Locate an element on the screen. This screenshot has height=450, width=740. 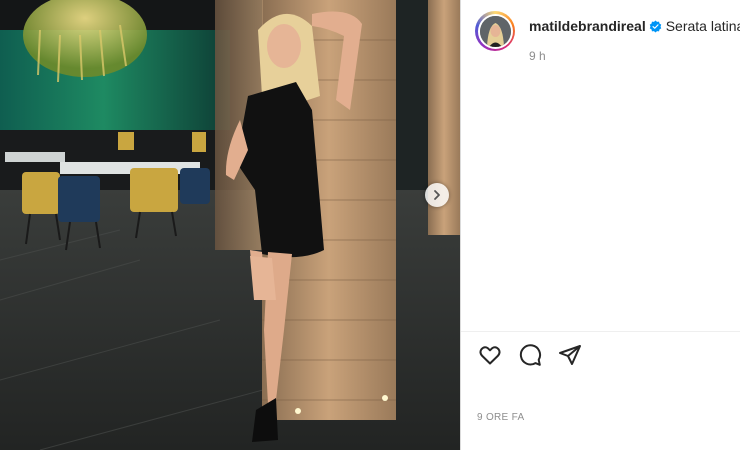
comment-button is located at coordinates (530, 357).